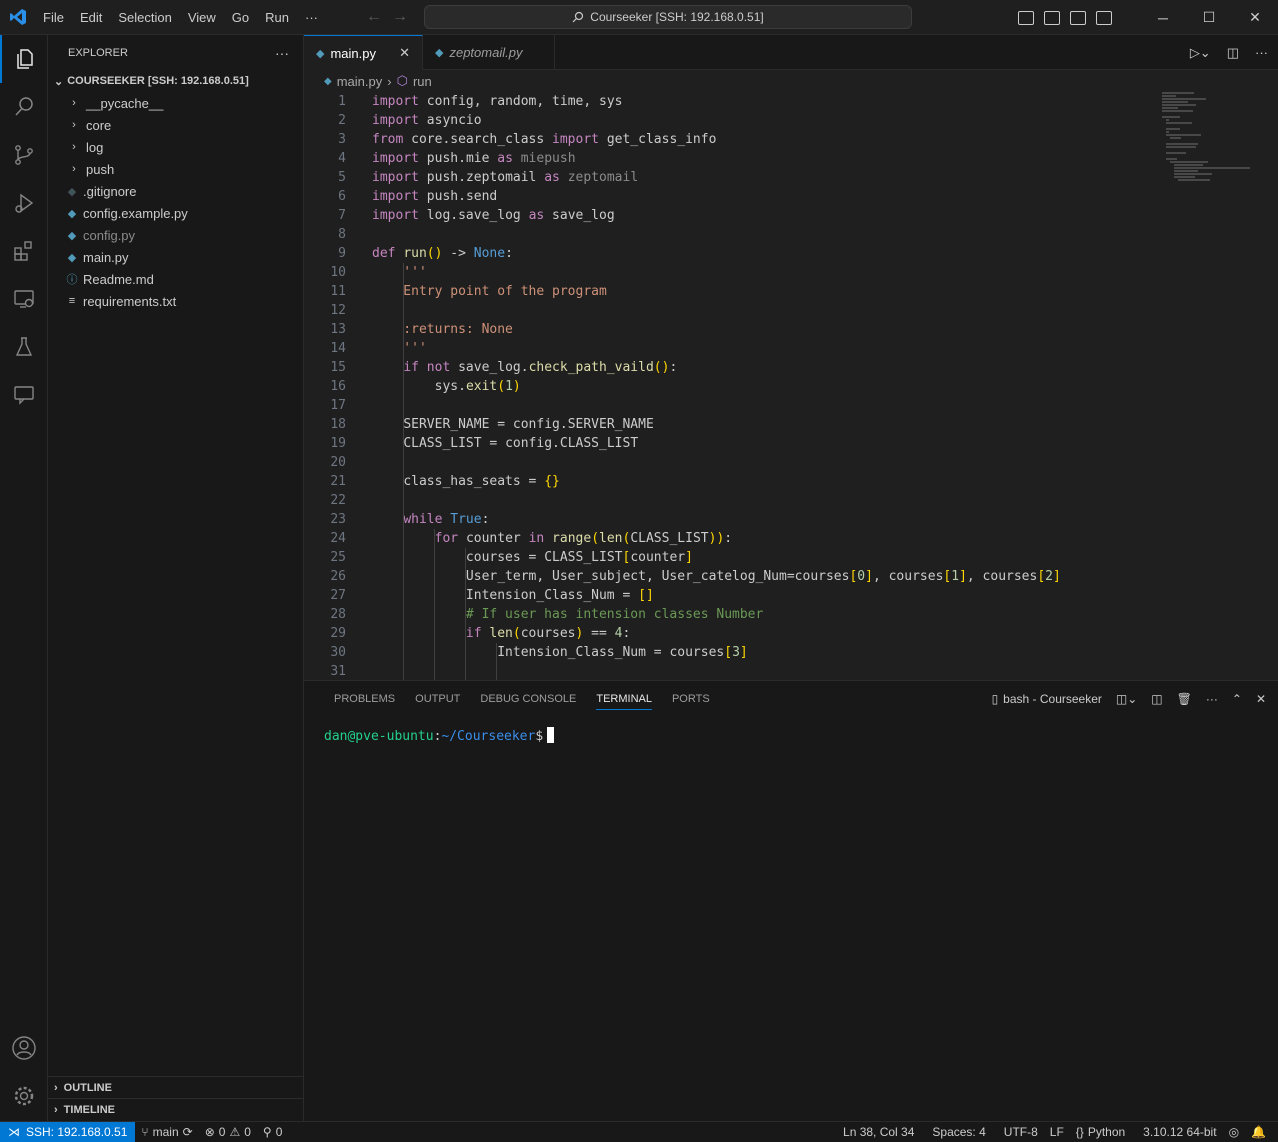 The image size is (1278, 1142). Describe the element at coordinates (1261, 699) in the screenshot. I see `close-panel-icon: ✕` at that location.